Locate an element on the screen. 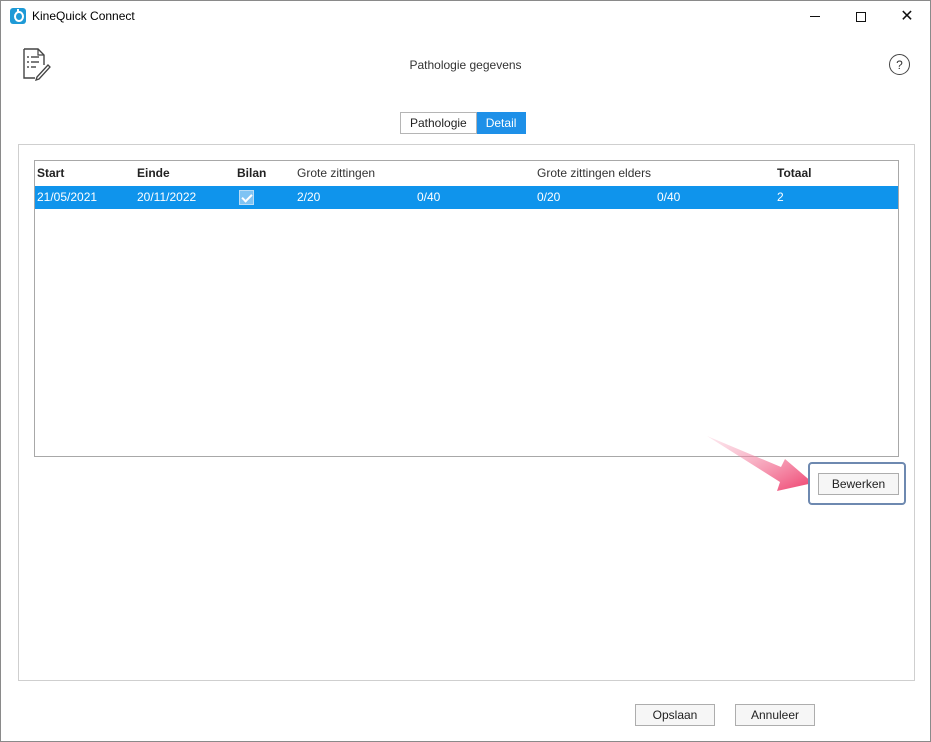 This screenshot has height=742, width=931. help-icon: ? is located at coordinates (899, 64).